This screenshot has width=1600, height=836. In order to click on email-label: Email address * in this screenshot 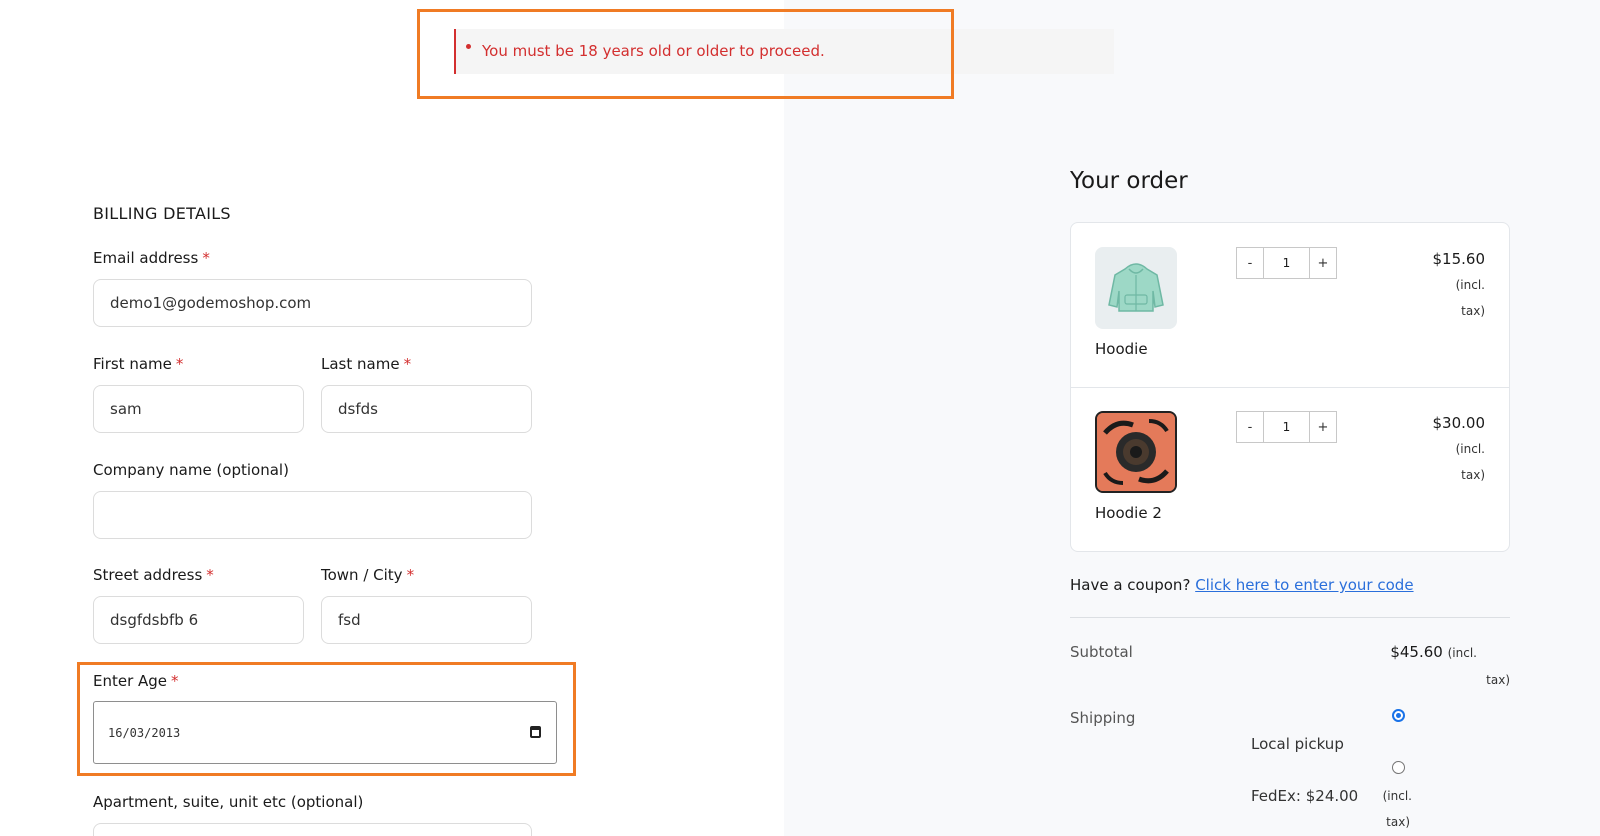, I will do `click(151, 258)`.